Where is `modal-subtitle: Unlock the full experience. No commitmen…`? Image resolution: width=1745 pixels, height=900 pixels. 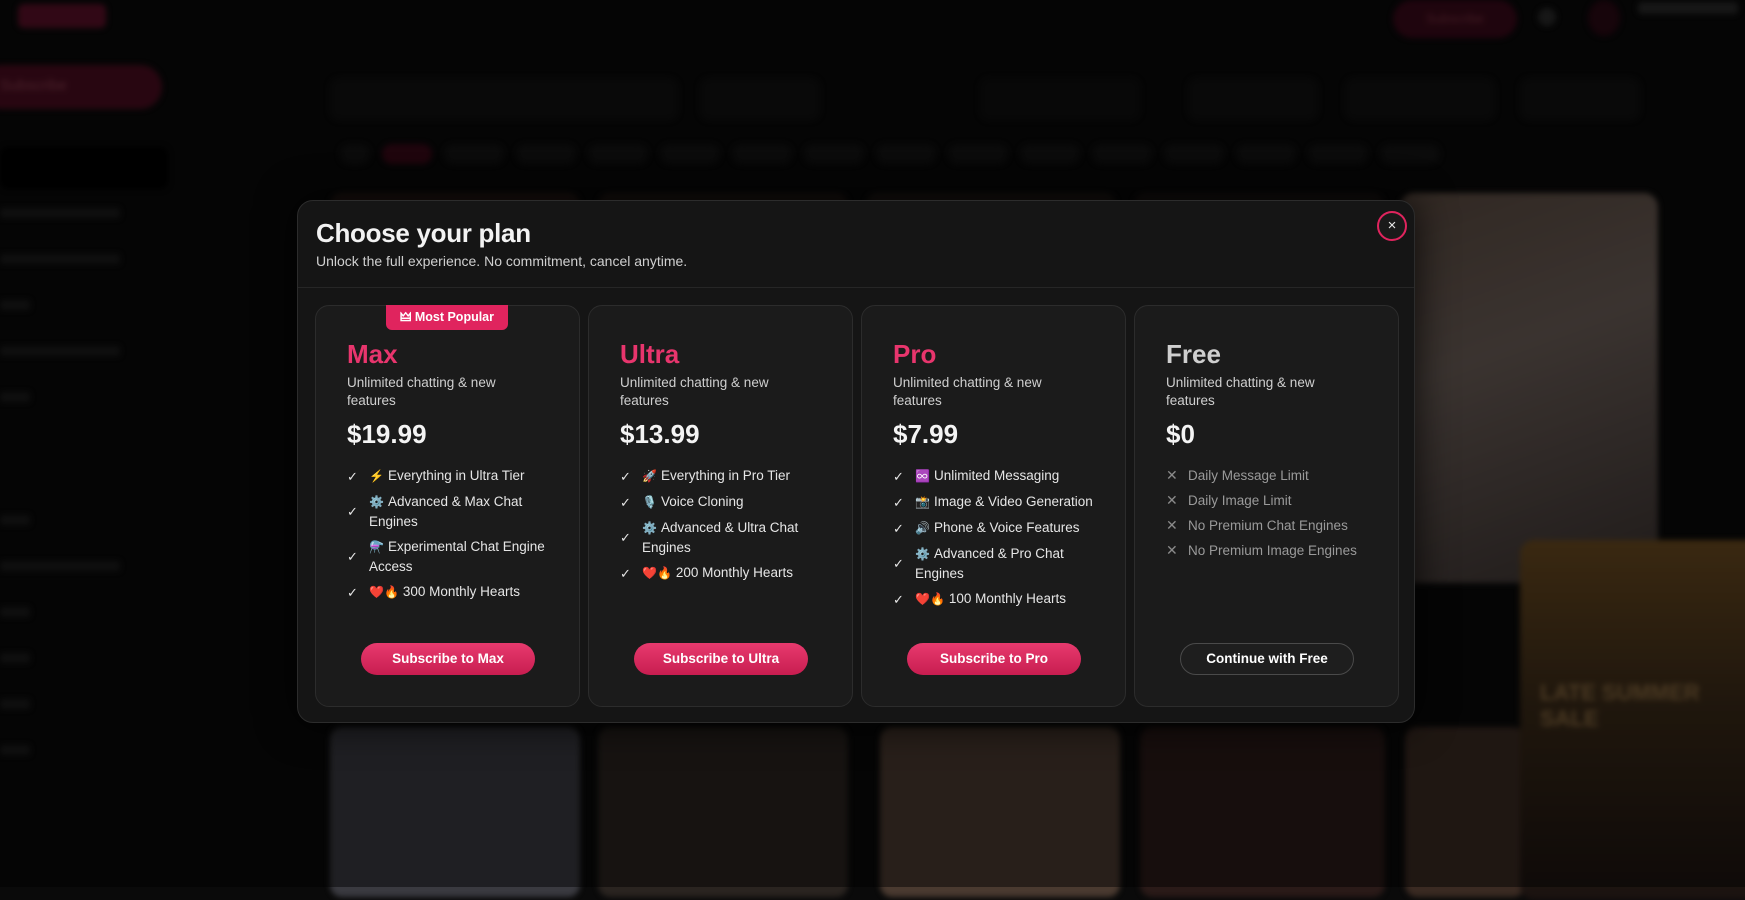
modal-subtitle: Unlock the full experience. No commitmen… is located at coordinates (501, 261).